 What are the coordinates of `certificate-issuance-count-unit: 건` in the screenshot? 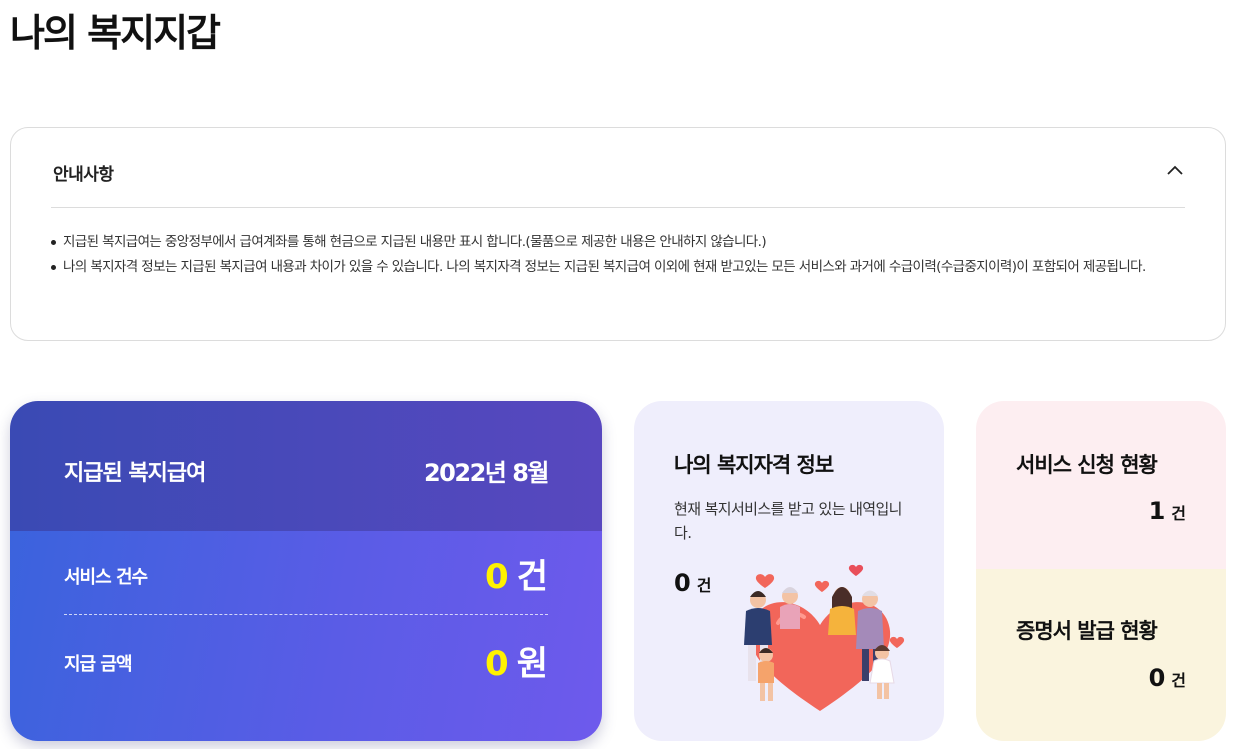 It's located at (1178, 680).